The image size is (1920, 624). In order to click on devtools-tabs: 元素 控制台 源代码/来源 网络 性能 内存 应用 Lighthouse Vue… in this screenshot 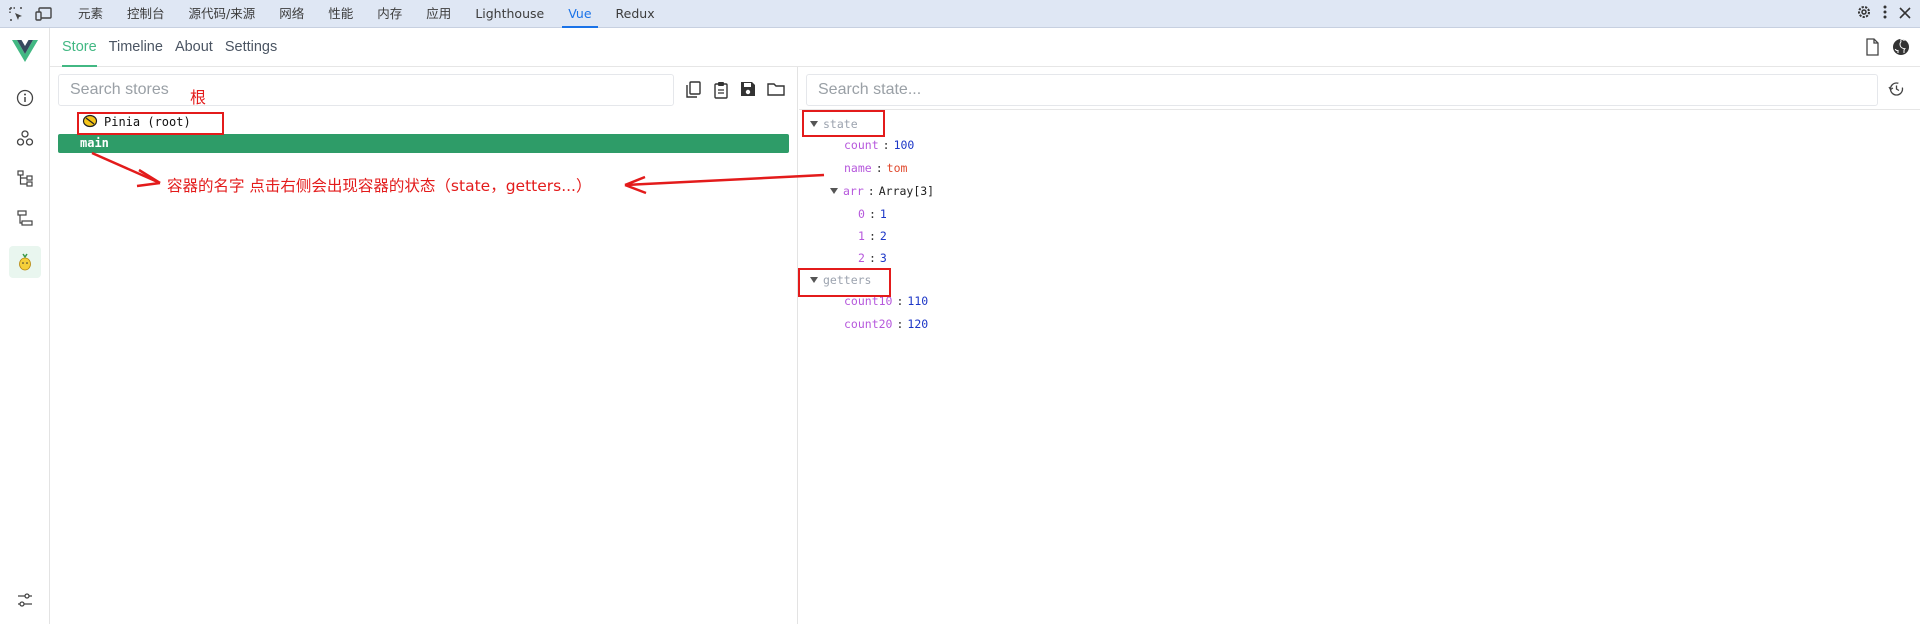, I will do `click(366, 14)`.